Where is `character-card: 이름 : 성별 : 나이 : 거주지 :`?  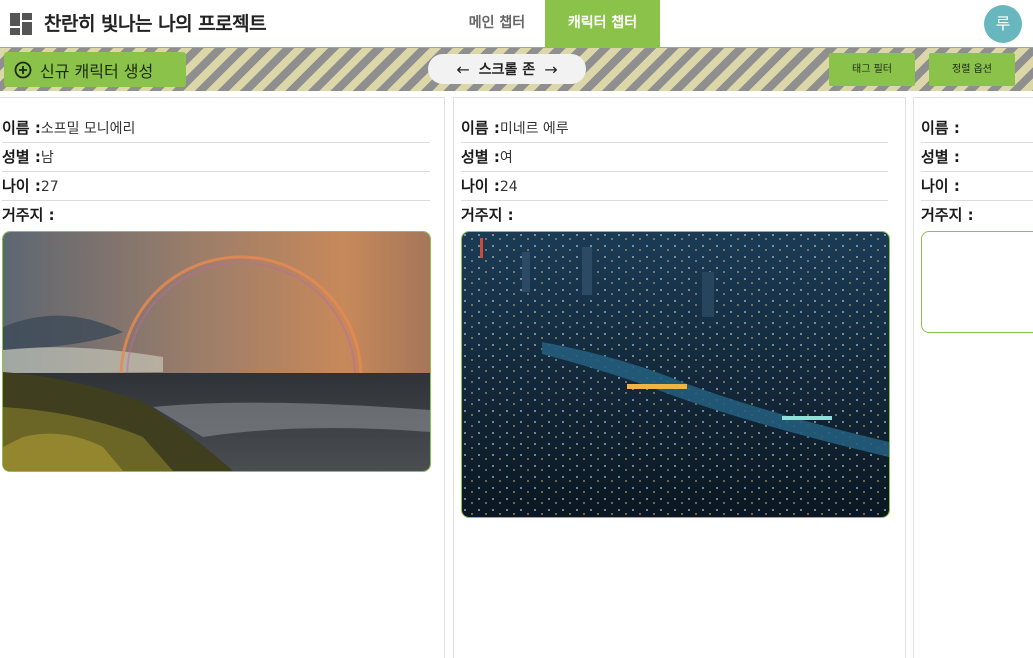
character-card: 이름 : 성별 : 나이 : 거주지 : is located at coordinates (973, 377).